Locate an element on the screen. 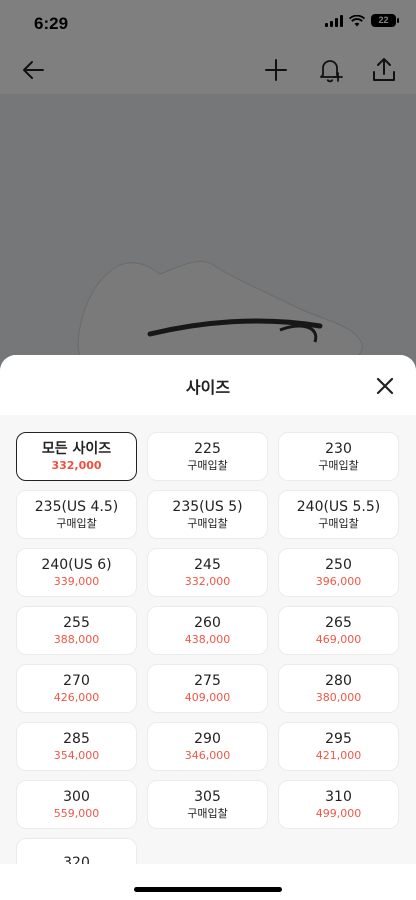 This screenshot has width=416, height=900. size-label: 240(US 6) is located at coordinates (76, 565).